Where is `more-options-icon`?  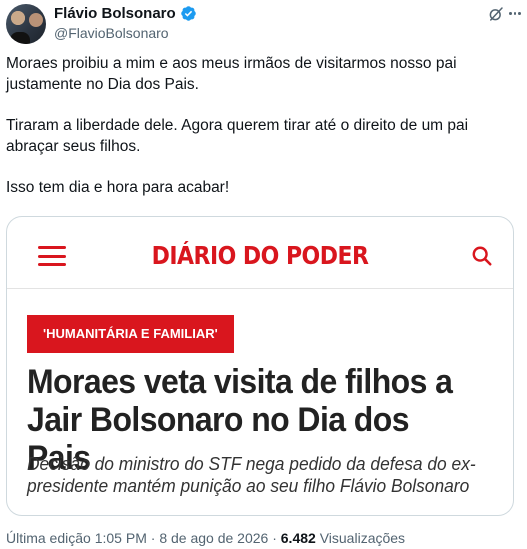 more-options-icon is located at coordinates (515, 14).